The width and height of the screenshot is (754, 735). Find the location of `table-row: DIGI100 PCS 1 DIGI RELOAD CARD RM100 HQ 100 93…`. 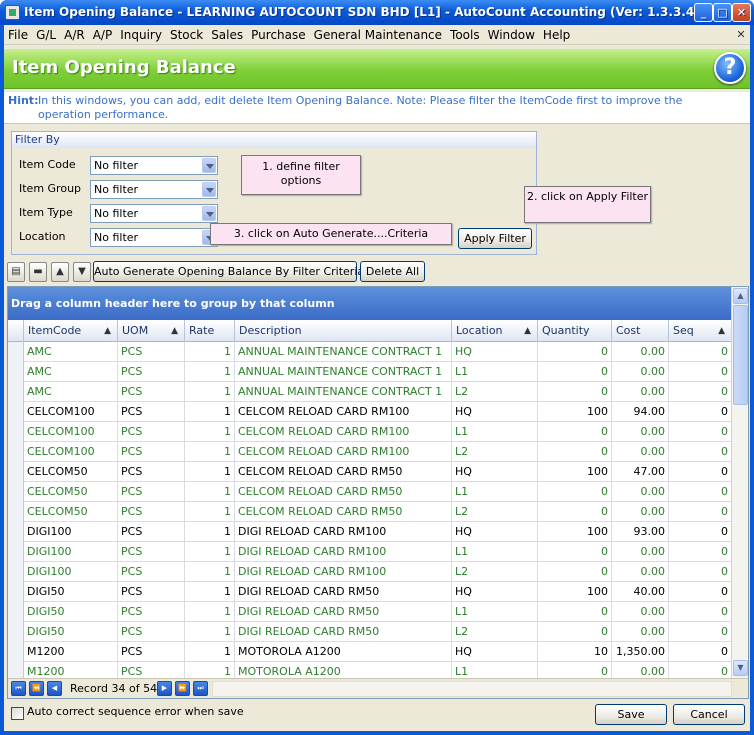

table-row: DIGI100 PCS 1 DIGI RELOAD CARD RM100 HQ 100 93… is located at coordinates (370, 532).